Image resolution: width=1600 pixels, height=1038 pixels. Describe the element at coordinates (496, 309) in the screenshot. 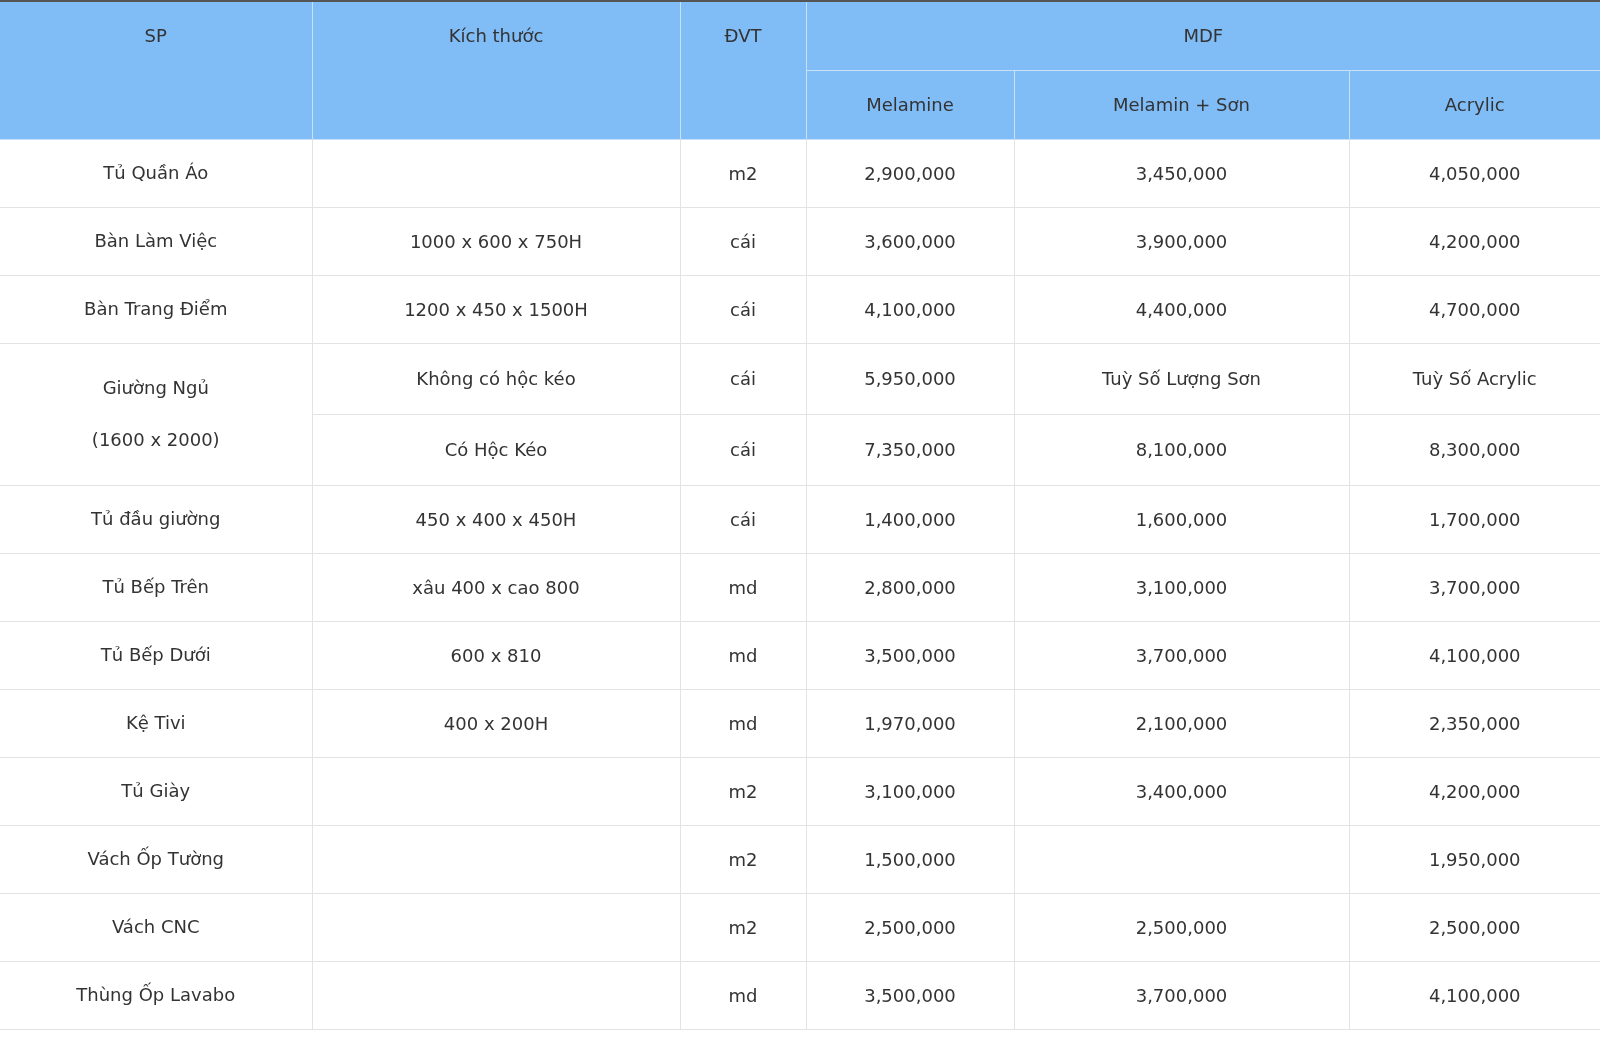

I see `table-cell: 1200 x 450 x 1500H` at that location.